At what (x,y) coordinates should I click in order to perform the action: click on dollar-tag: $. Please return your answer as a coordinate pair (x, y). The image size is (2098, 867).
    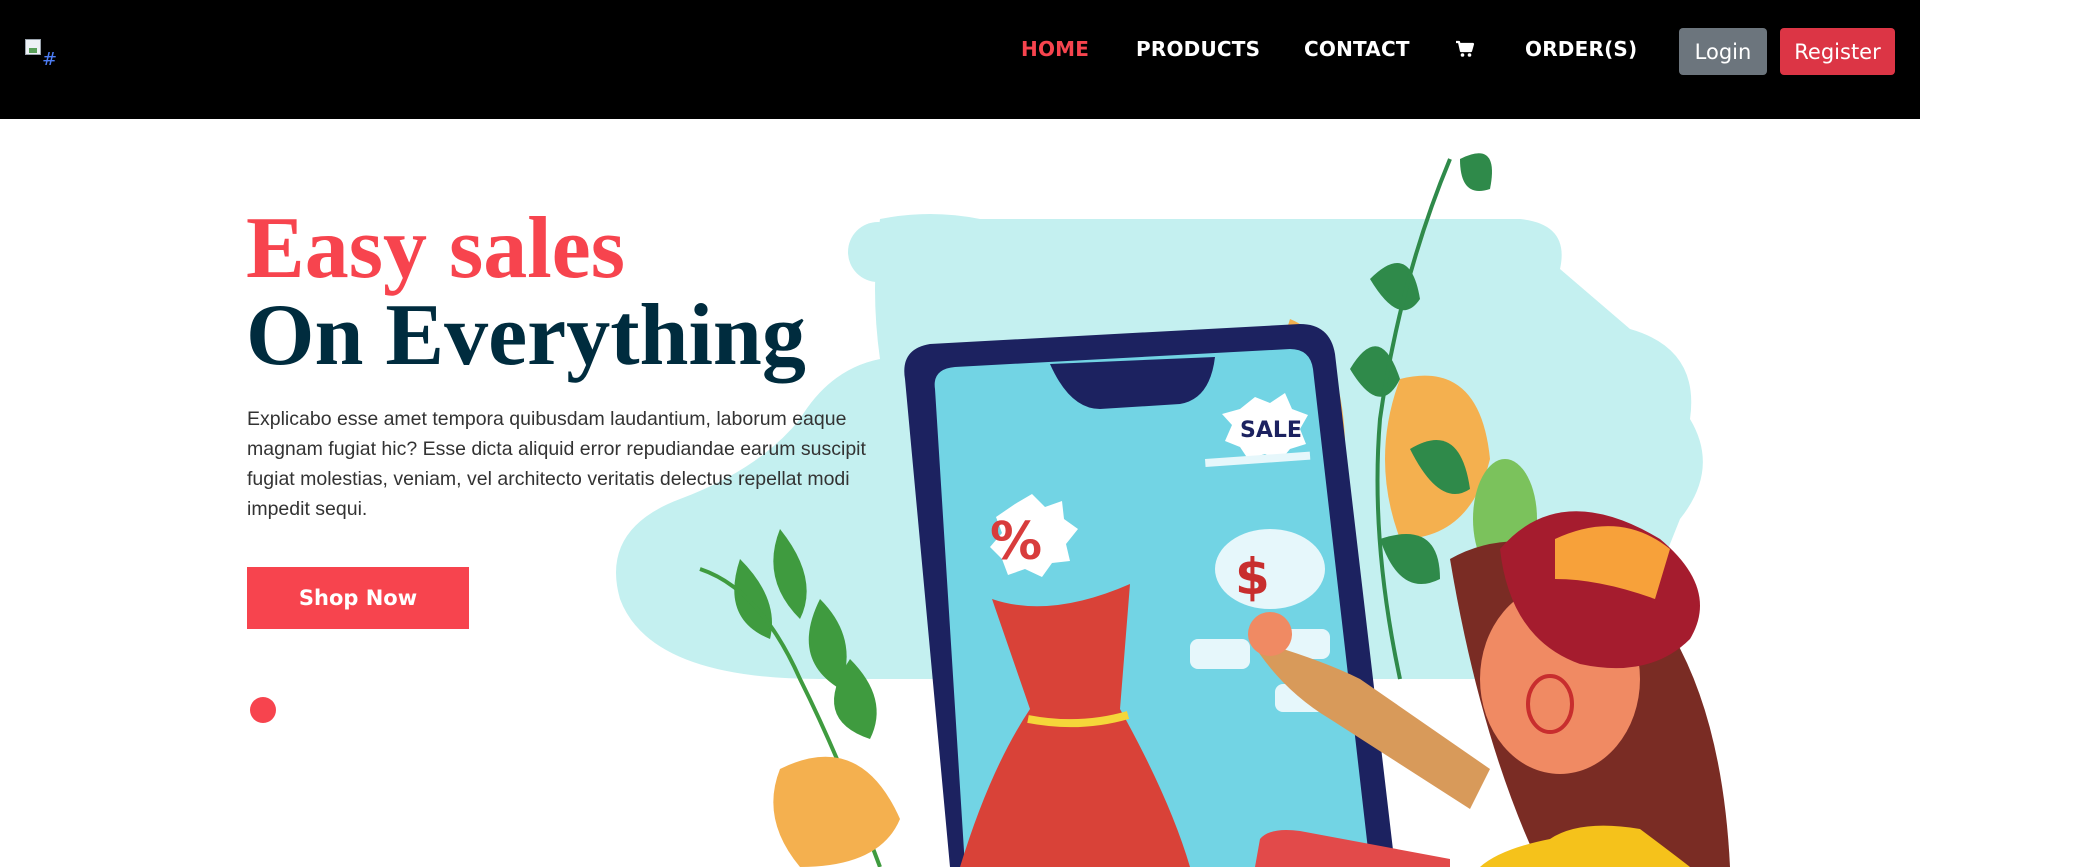
    Looking at the image, I should click on (1252, 577).